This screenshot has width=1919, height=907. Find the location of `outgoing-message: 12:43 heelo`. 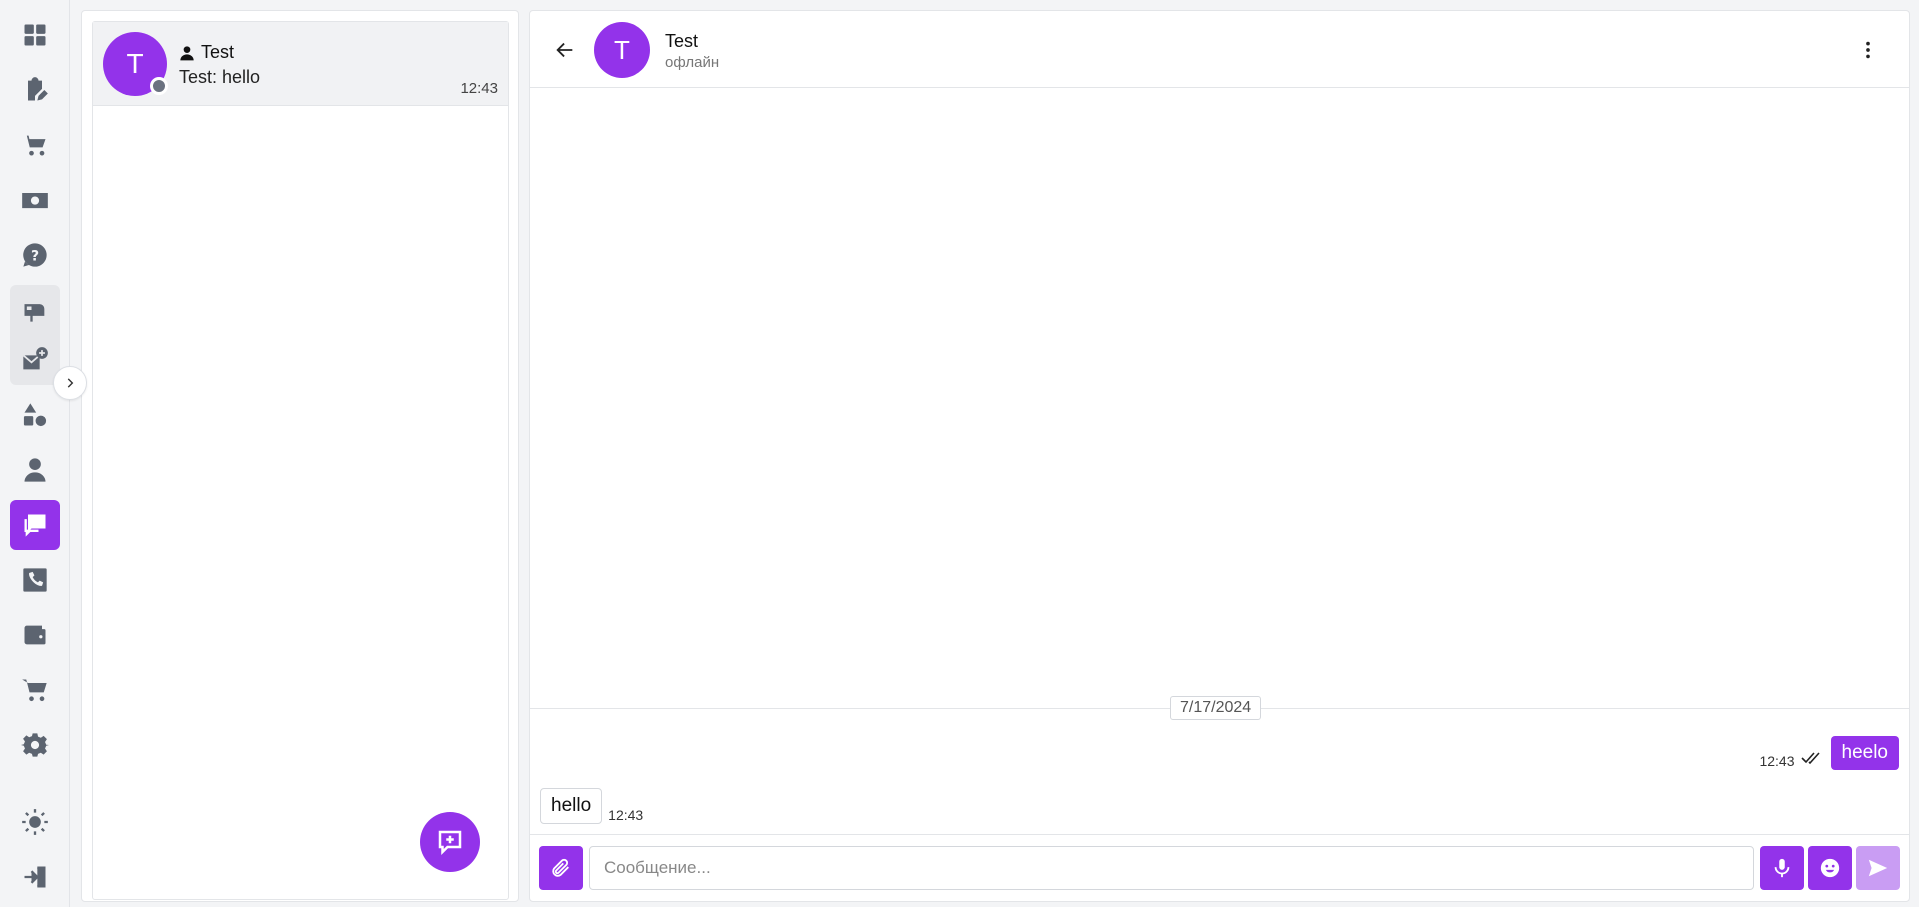

outgoing-message: 12:43 heelo is located at coordinates (1829, 753).